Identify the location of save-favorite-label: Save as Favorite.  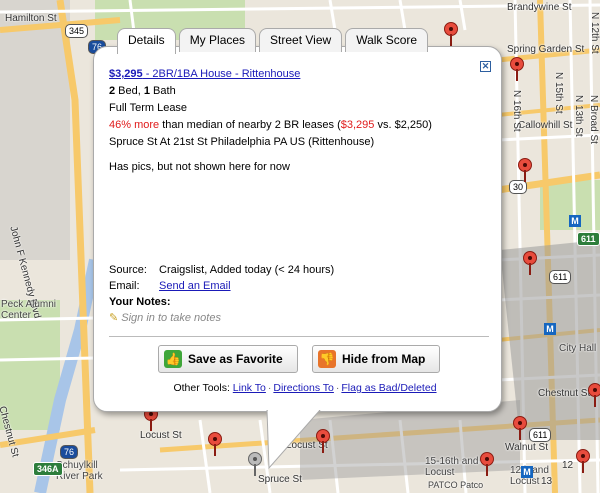
(235, 359).